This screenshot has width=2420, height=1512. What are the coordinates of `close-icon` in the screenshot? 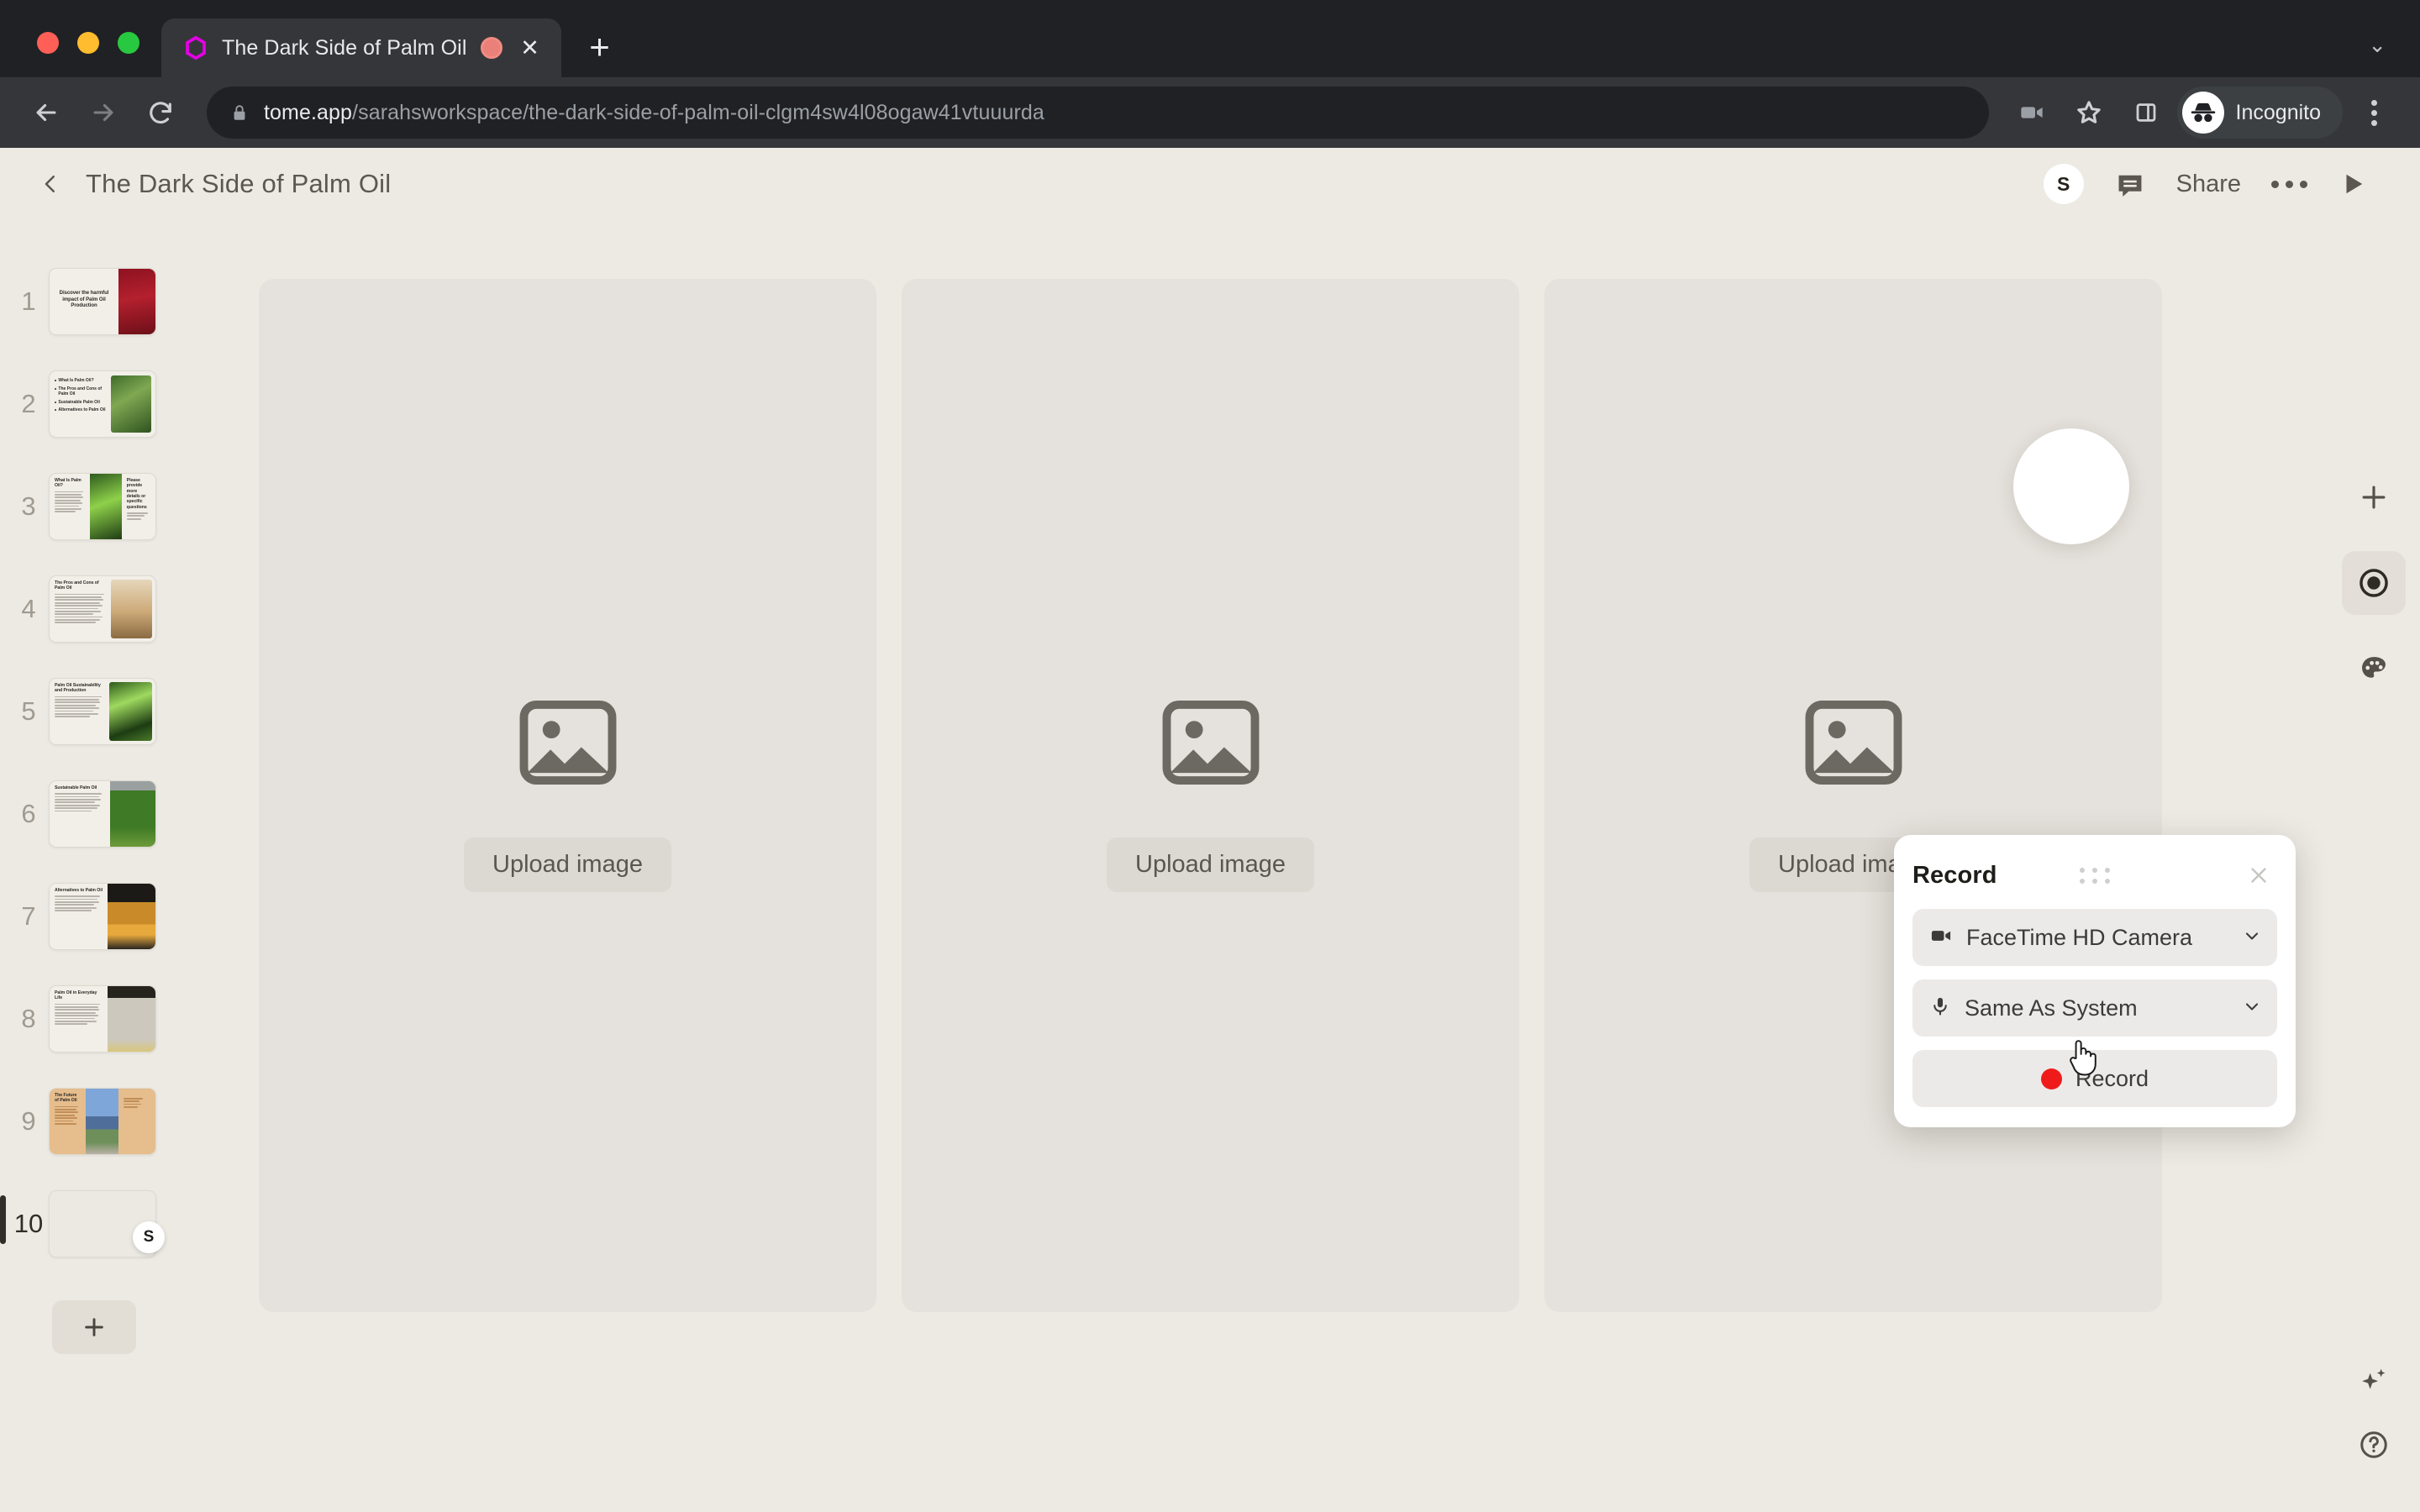 It's located at (2258, 875).